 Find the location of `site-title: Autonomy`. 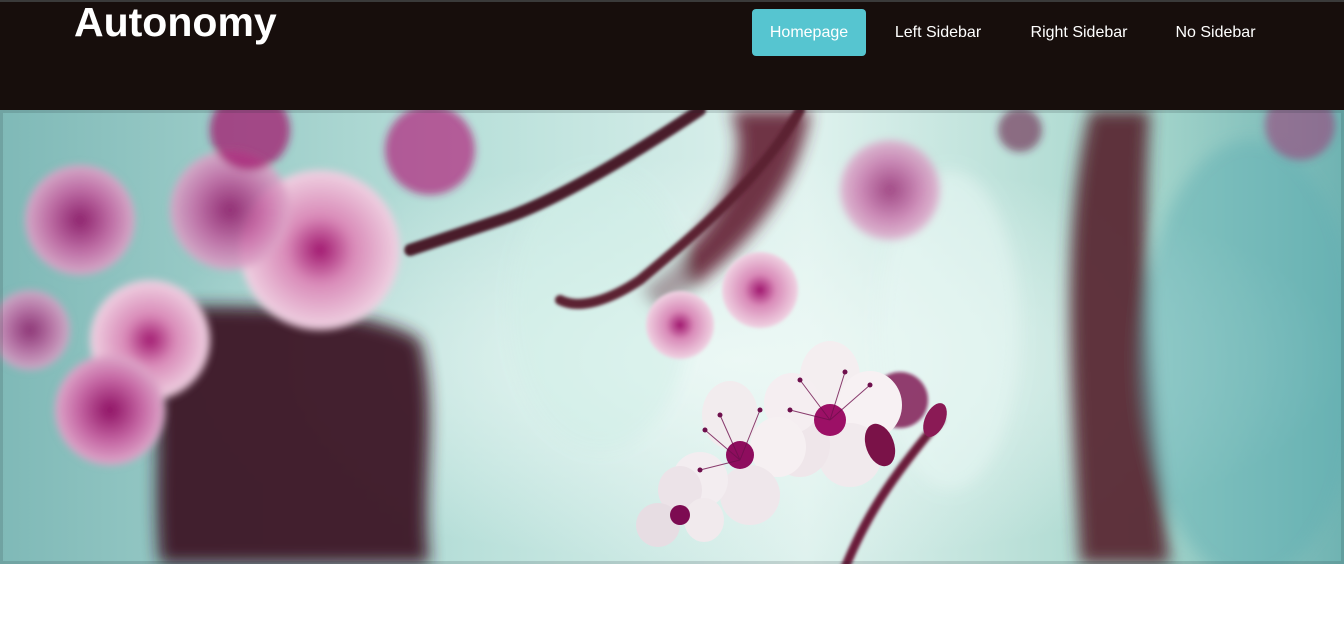

site-title: Autonomy is located at coordinates (175, 23).